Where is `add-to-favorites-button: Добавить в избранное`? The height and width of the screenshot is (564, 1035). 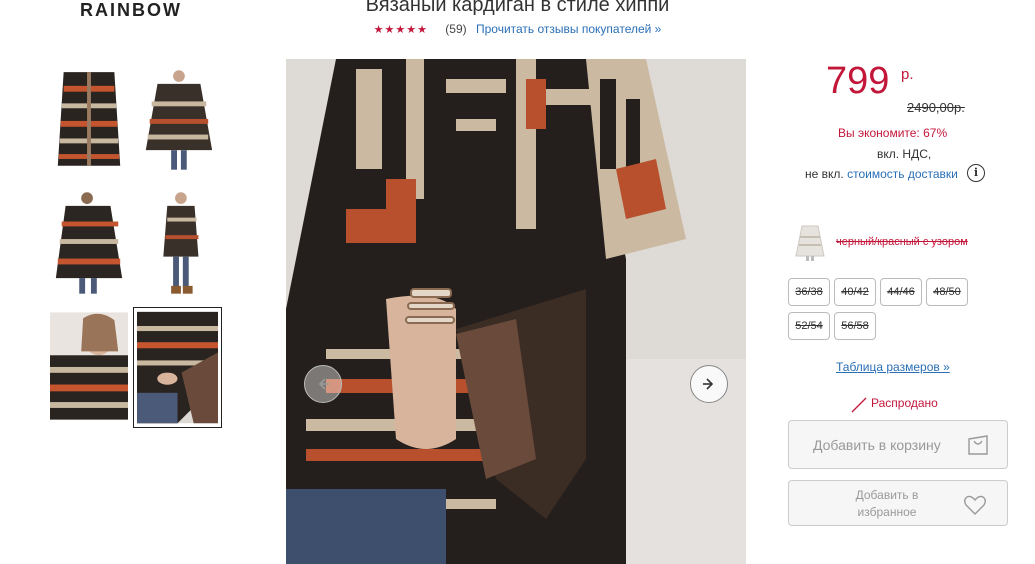 add-to-favorites-button: Добавить в избранное is located at coordinates (898, 503).